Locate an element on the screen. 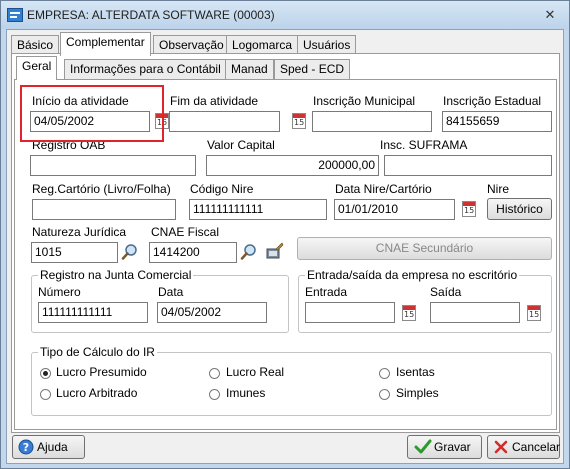 Image resolution: width=570 pixels, height=469 pixels. save-button: Gravar is located at coordinates (444, 447).